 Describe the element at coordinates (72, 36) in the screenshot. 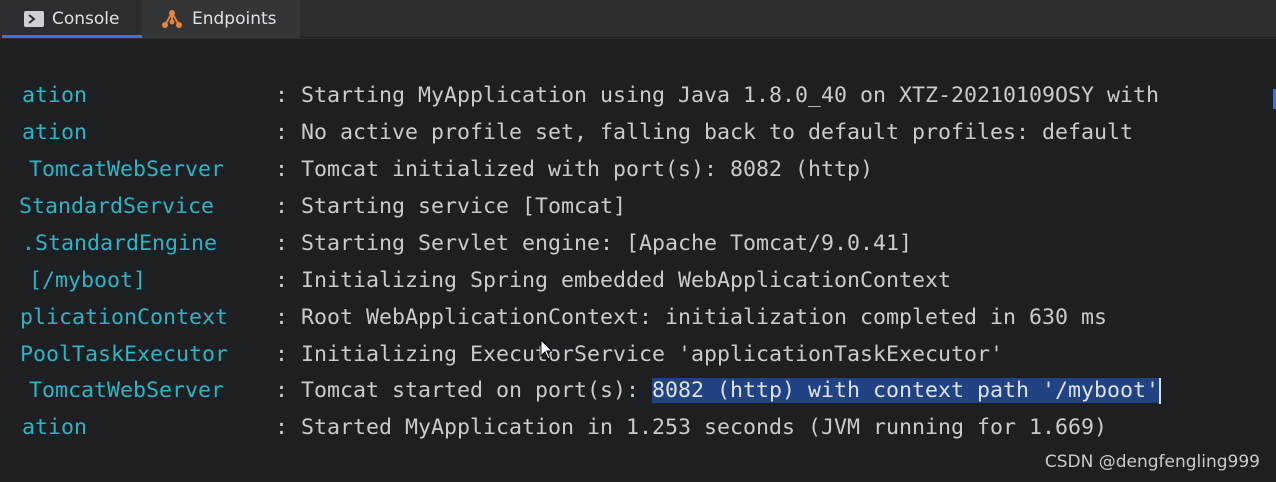

I see `active-tab-indicator` at that location.